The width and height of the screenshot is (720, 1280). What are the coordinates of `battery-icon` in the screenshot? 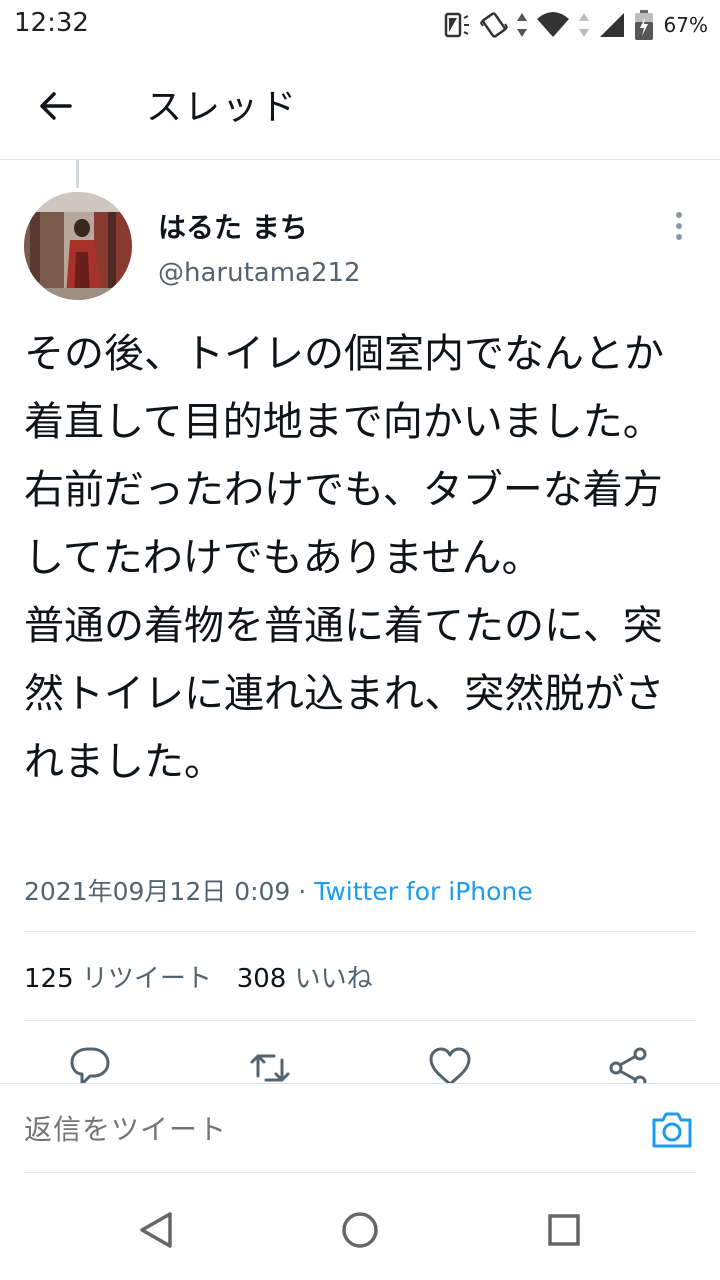 It's located at (643, 25).